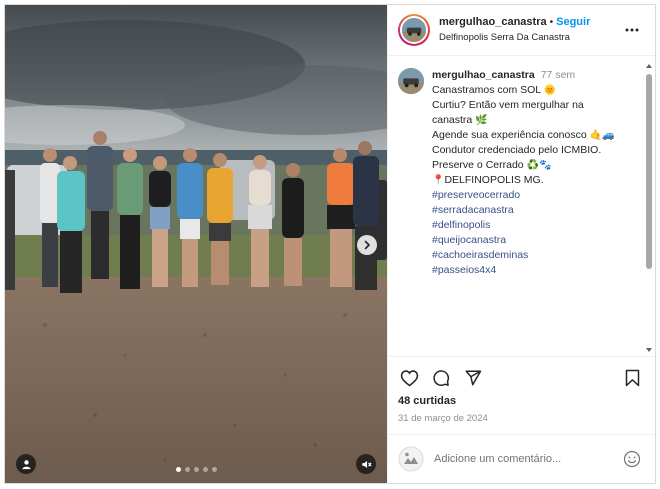 Image resolution: width=660 pixels, height=489 pixels. Describe the element at coordinates (508, 105) in the screenshot. I see `caption-text: Curtiu? Então vem mergulhar na` at that location.